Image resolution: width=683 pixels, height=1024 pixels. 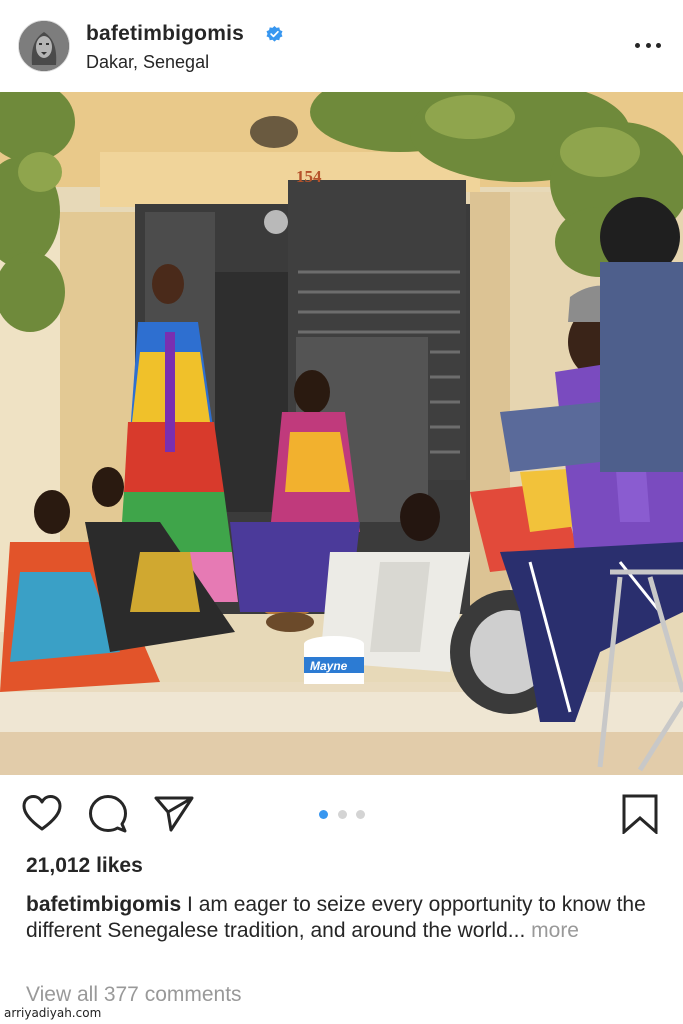 I want to click on profile-avatar, so click(x=44, y=46).